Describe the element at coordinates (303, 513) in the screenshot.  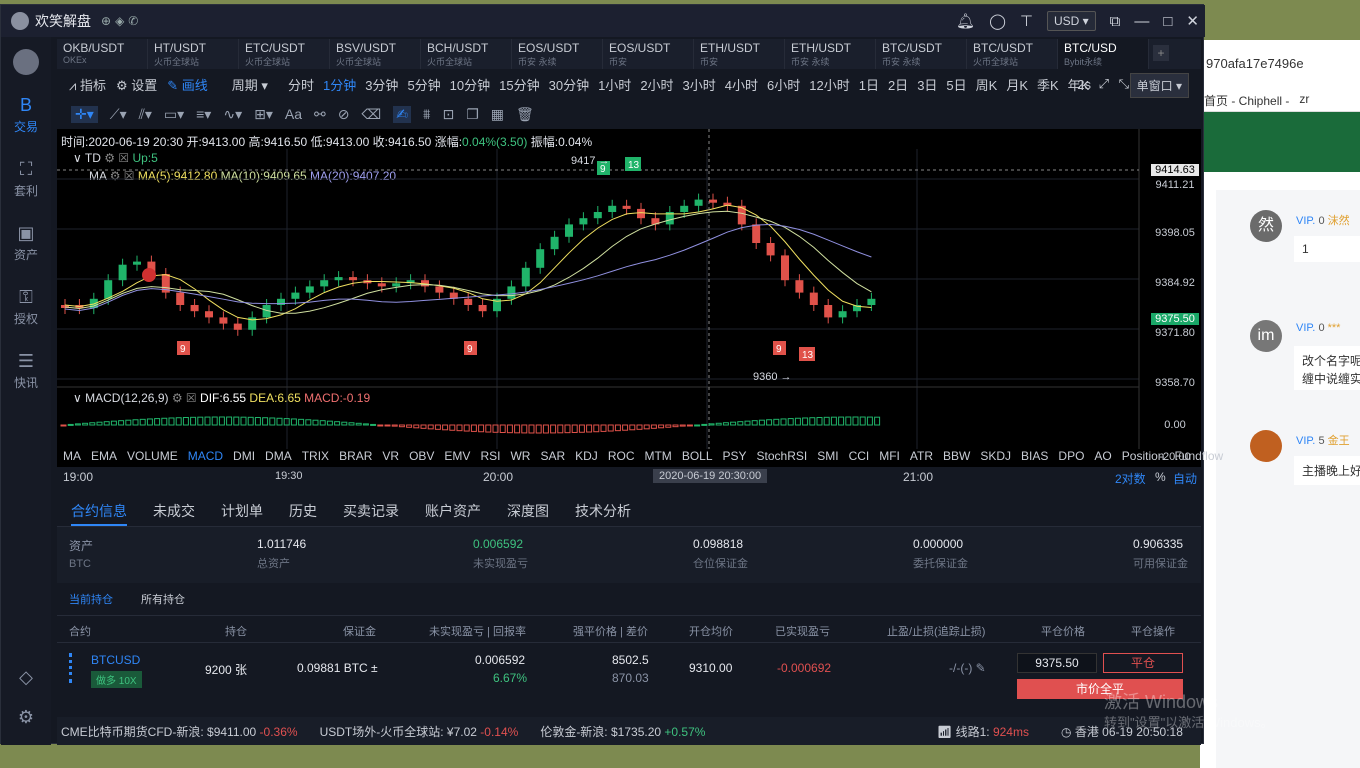
I see `bottom-tab: 历史` at that location.